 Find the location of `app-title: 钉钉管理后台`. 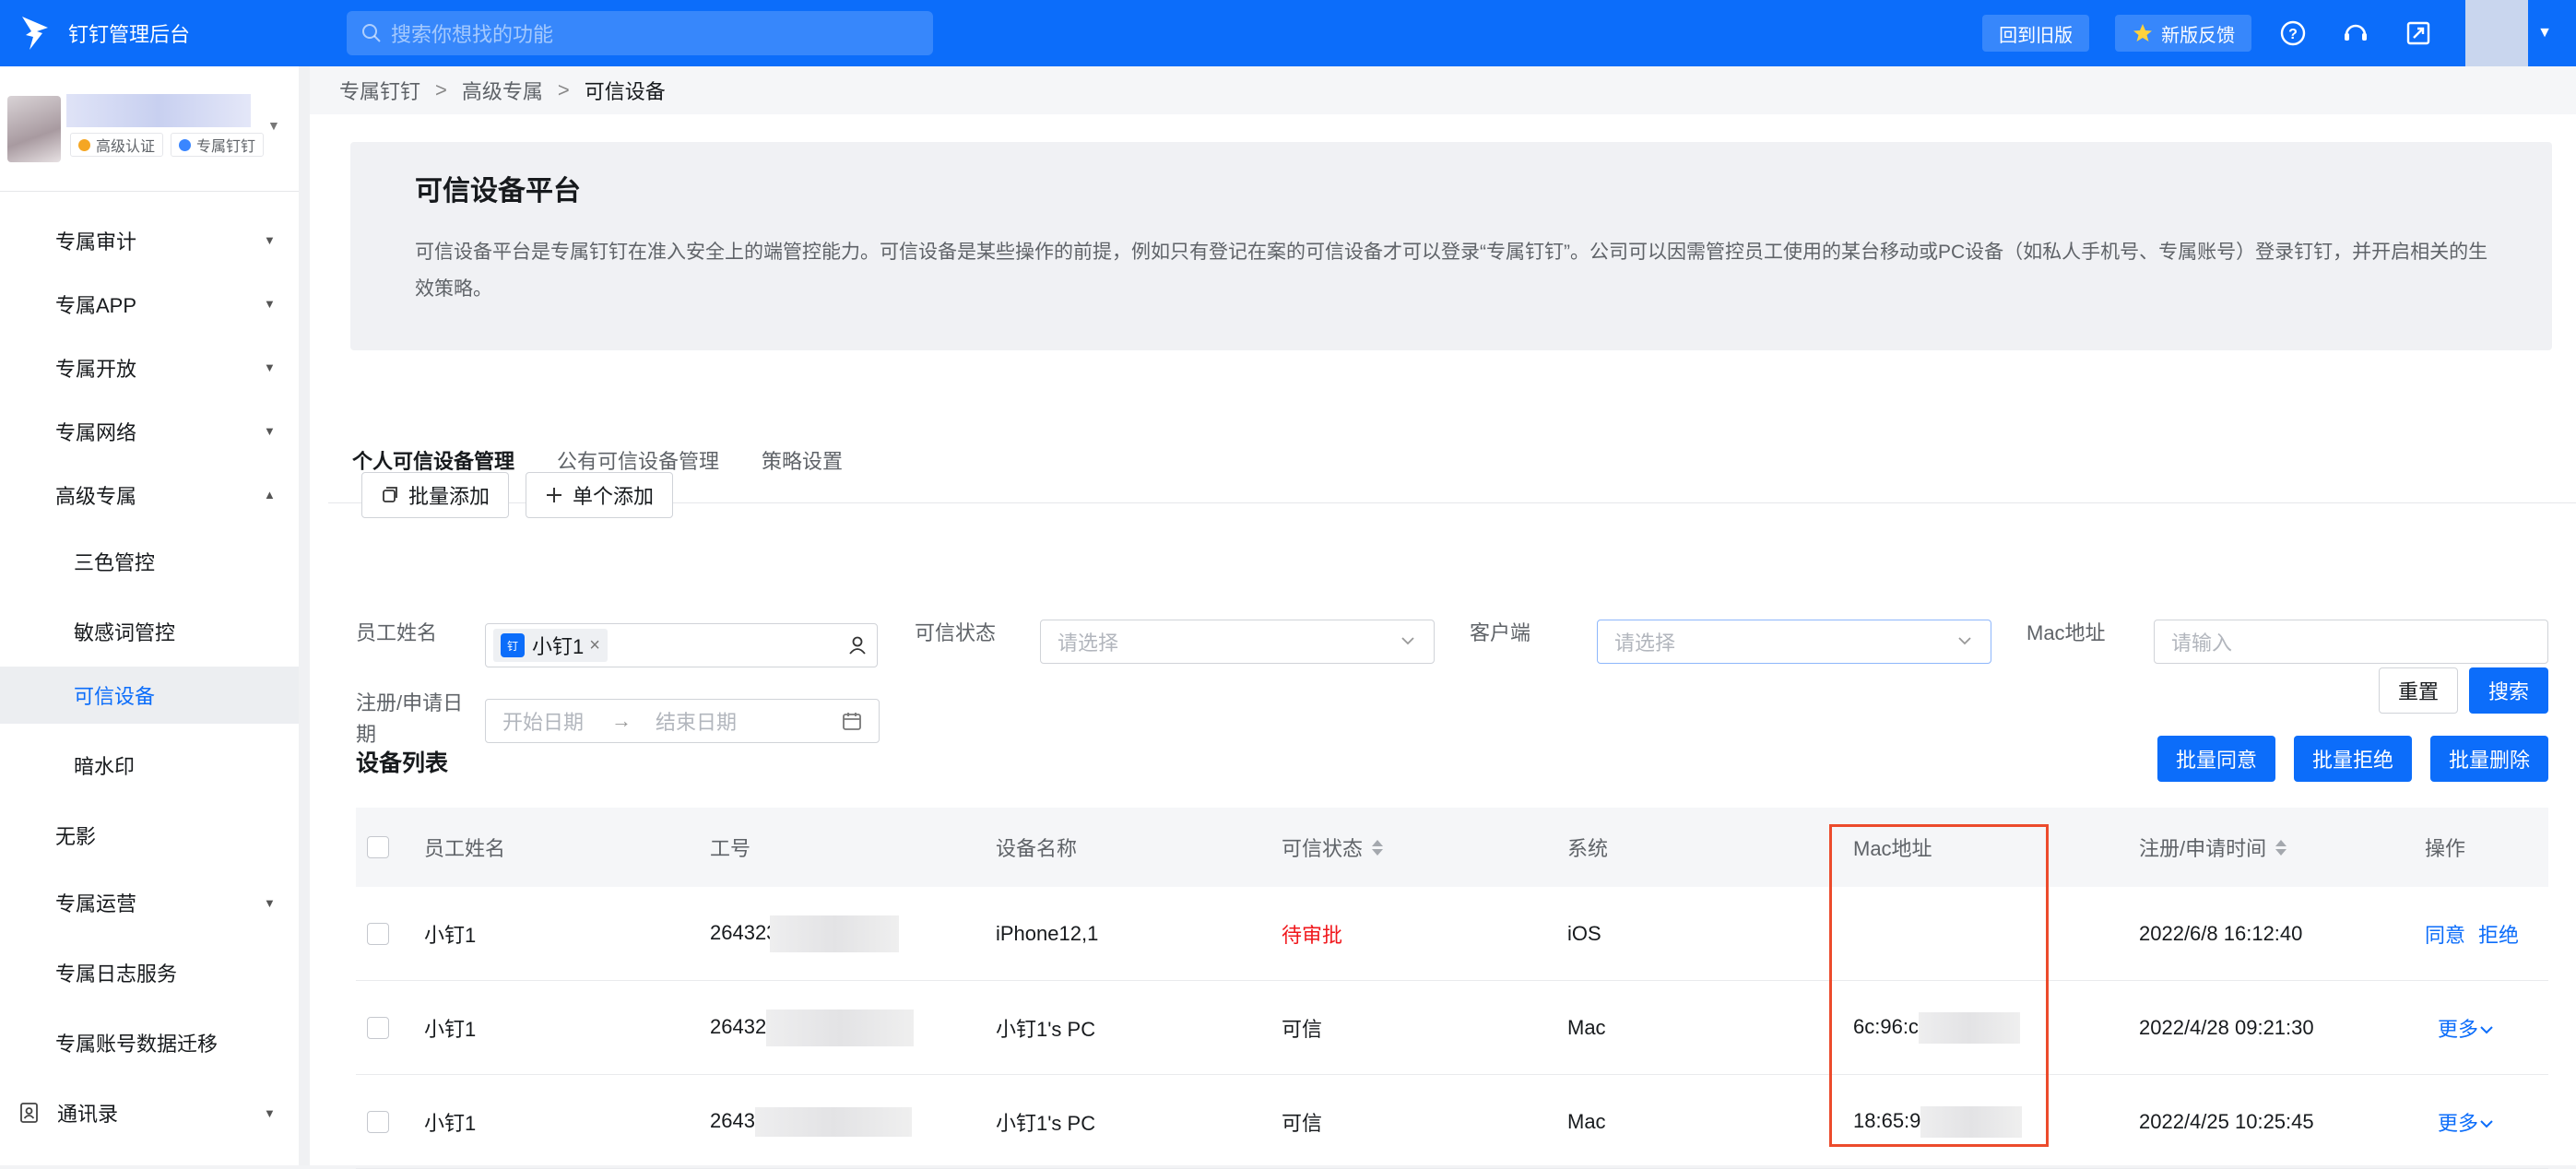

app-title: 钉钉管理后台 is located at coordinates (129, 35).